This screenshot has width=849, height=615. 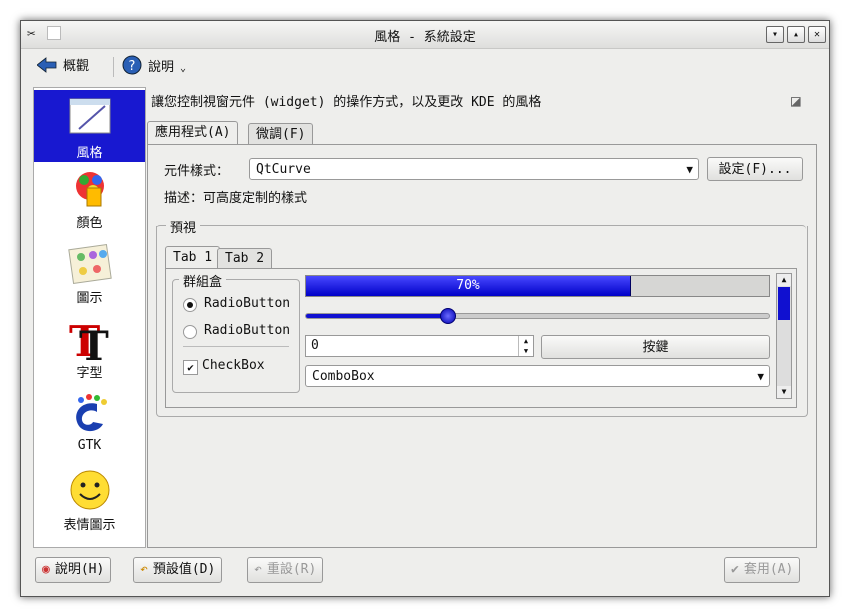 I want to click on toolbar-separator, so click(x=113, y=67).